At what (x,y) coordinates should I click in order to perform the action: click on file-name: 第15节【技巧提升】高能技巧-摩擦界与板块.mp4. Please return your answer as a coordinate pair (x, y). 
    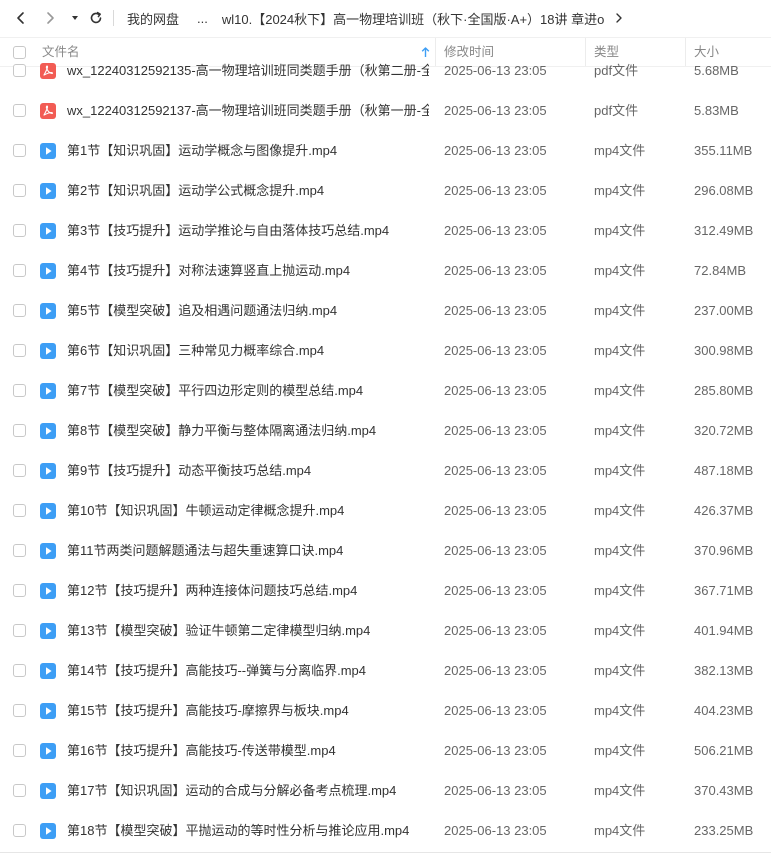
    Looking at the image, I should click on (208, 710).